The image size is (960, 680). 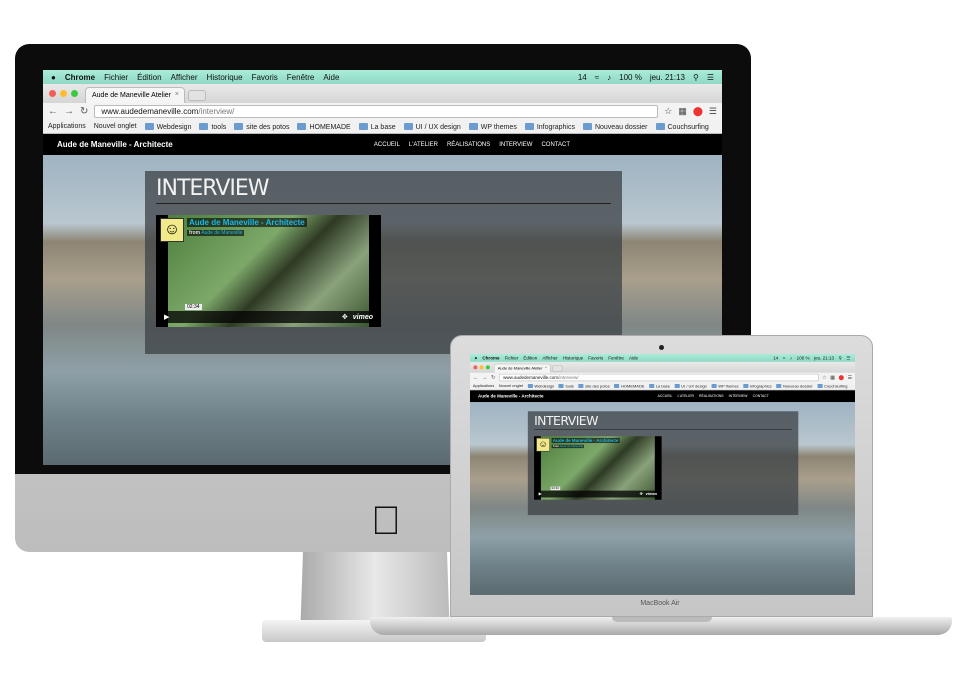 What do you see at coordinates (546, 368) in the screenshot?
I see `close-tab-icon: ×` at bounding box center [546, 368].